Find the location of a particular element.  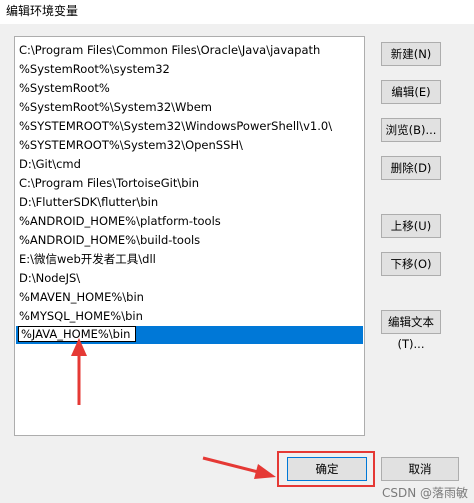

annotation-arrows is located at coordinates (173, 408).